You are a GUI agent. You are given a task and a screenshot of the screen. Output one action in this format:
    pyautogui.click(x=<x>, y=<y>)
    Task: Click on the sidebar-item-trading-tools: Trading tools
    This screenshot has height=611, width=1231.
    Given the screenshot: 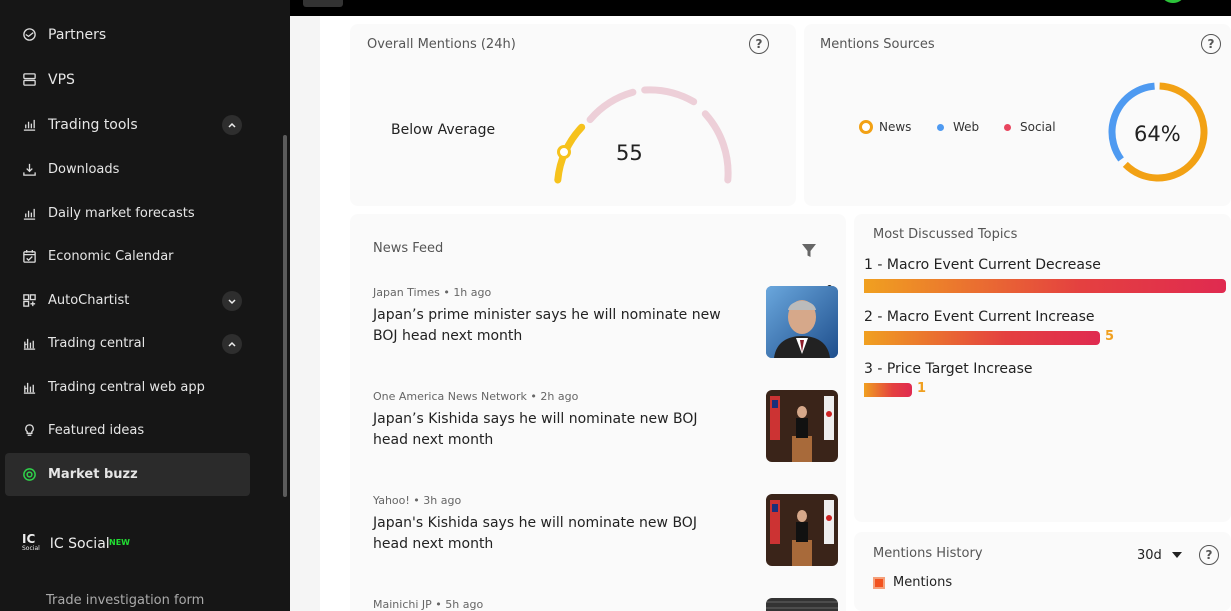 What is the action you would take?
    pyautogui.click(x=127, y=124)
    